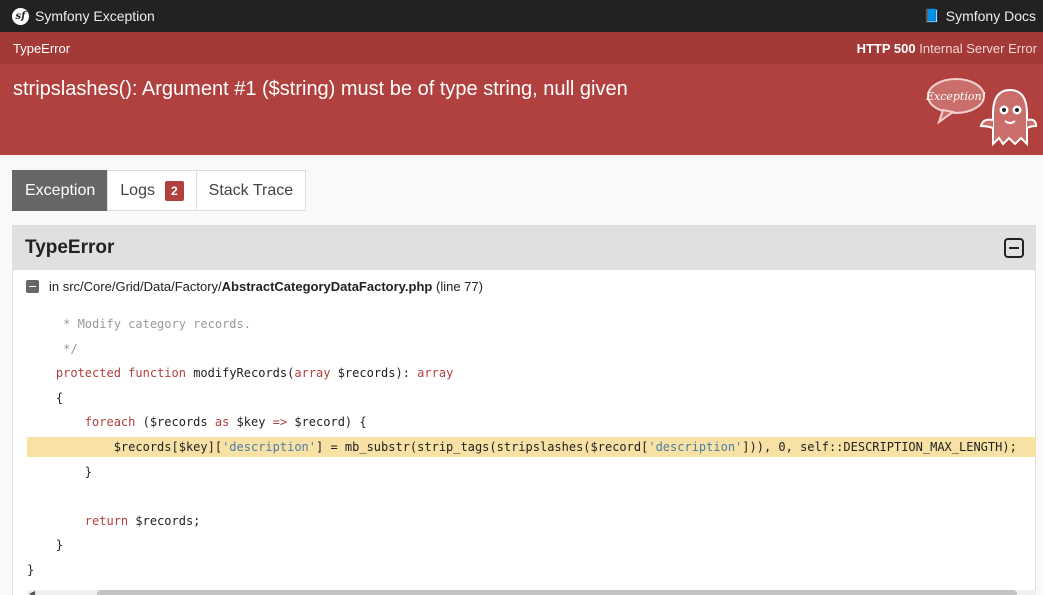 The height and width of the screenshot is (595, 1043). I want to click on trace-title: TypeError, so click(70, 247).